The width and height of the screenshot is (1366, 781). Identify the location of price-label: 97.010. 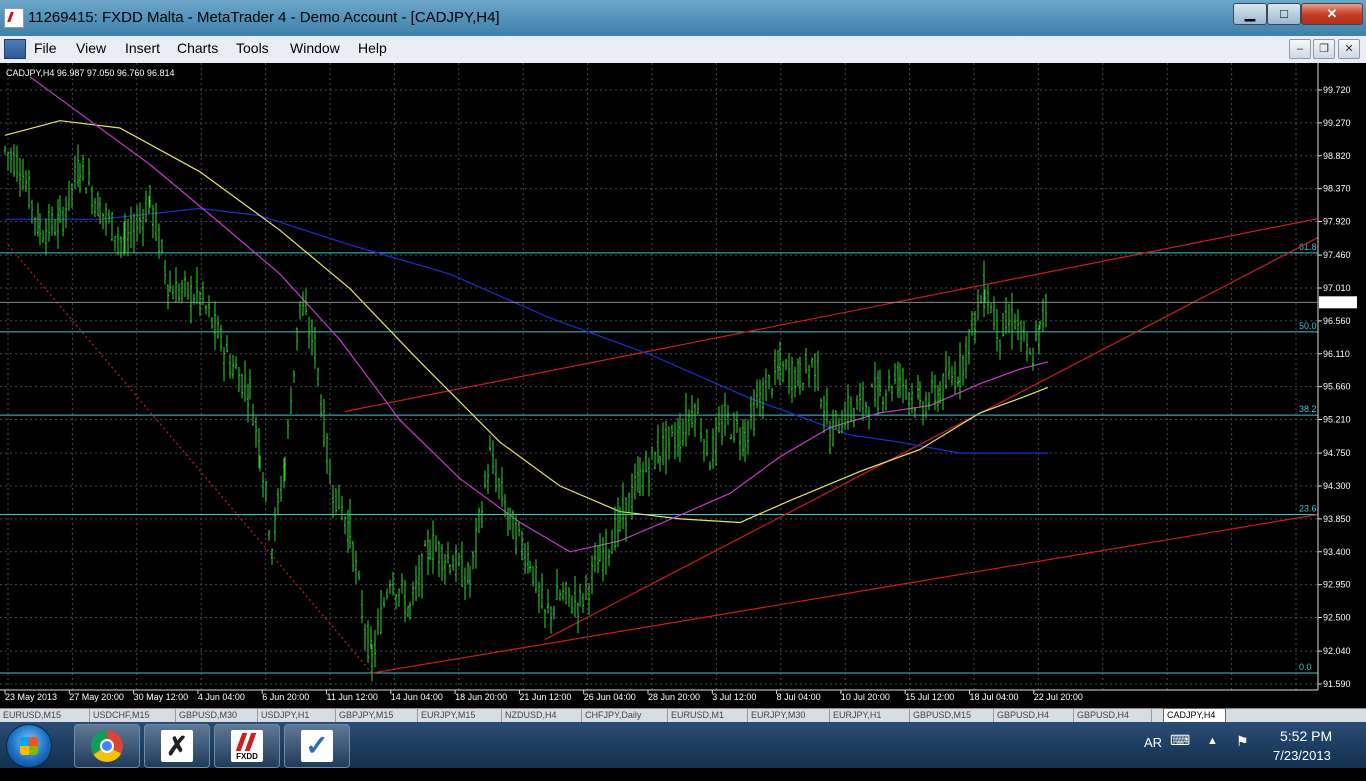
(1337, 288).